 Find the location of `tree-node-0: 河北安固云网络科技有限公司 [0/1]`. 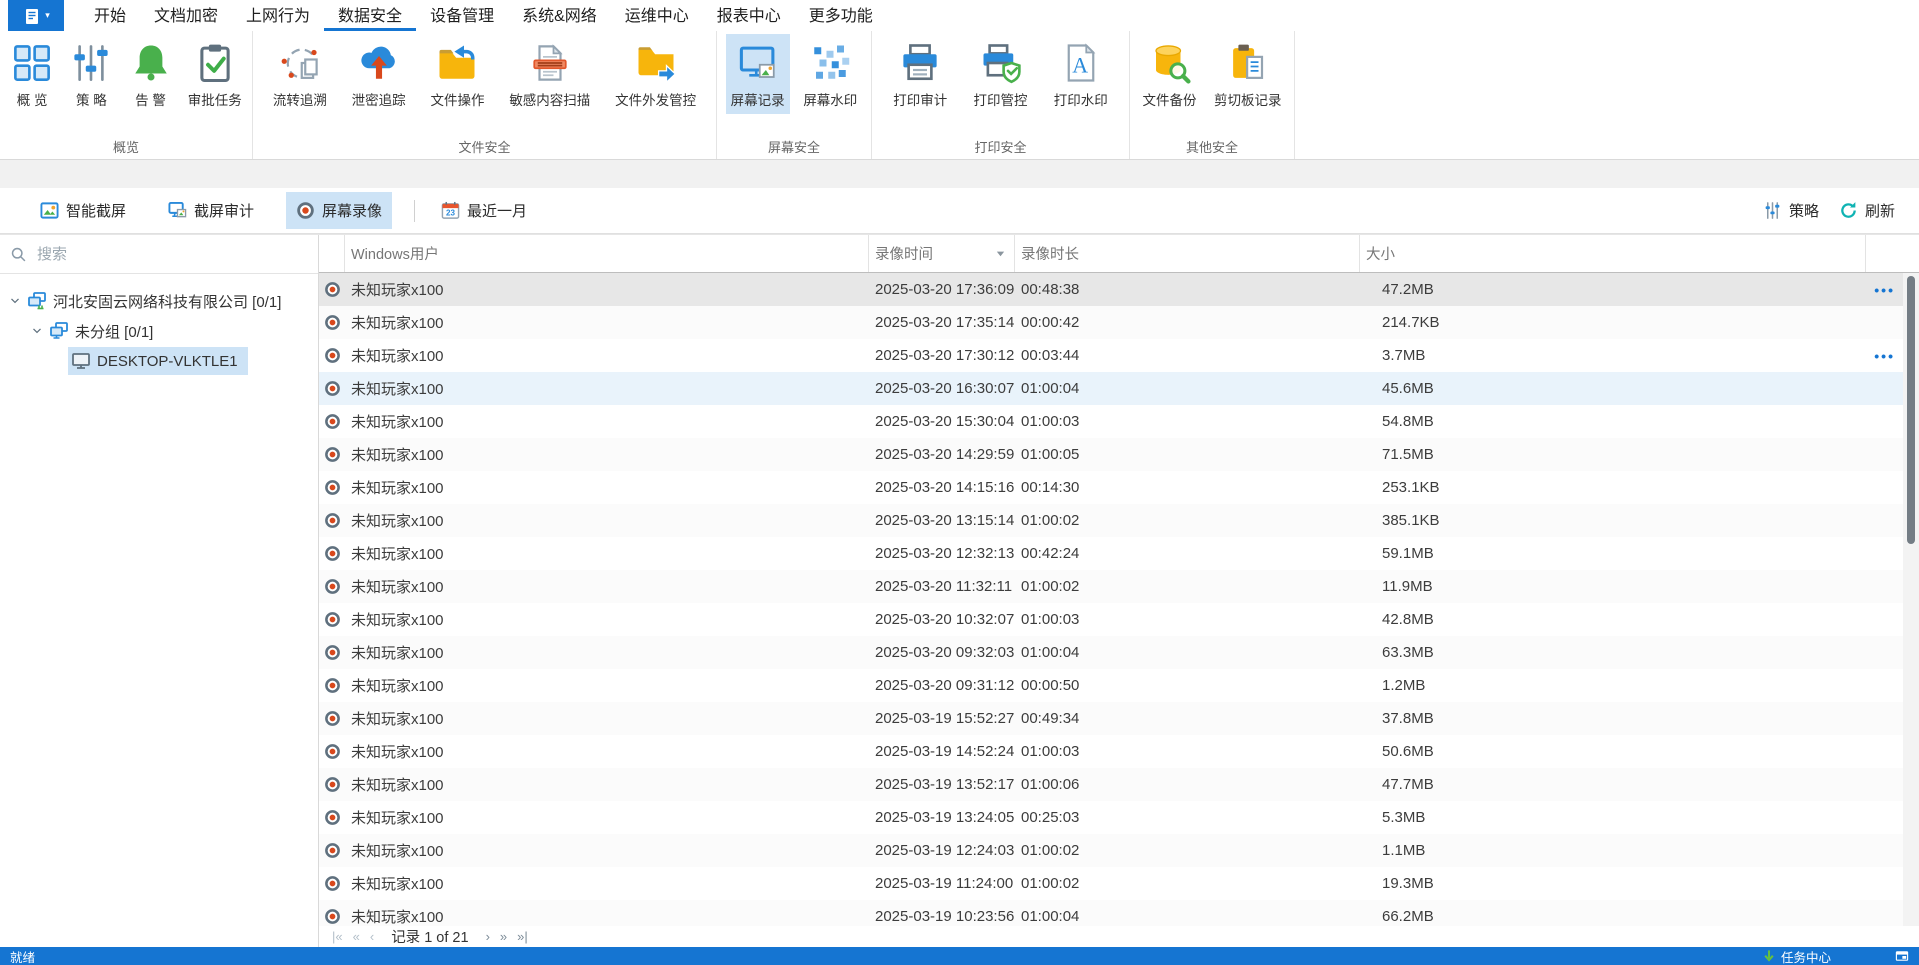

tree-node-0: 河北安固云网络科技有限公司 [0/1] is located at coordinates (157, 301).